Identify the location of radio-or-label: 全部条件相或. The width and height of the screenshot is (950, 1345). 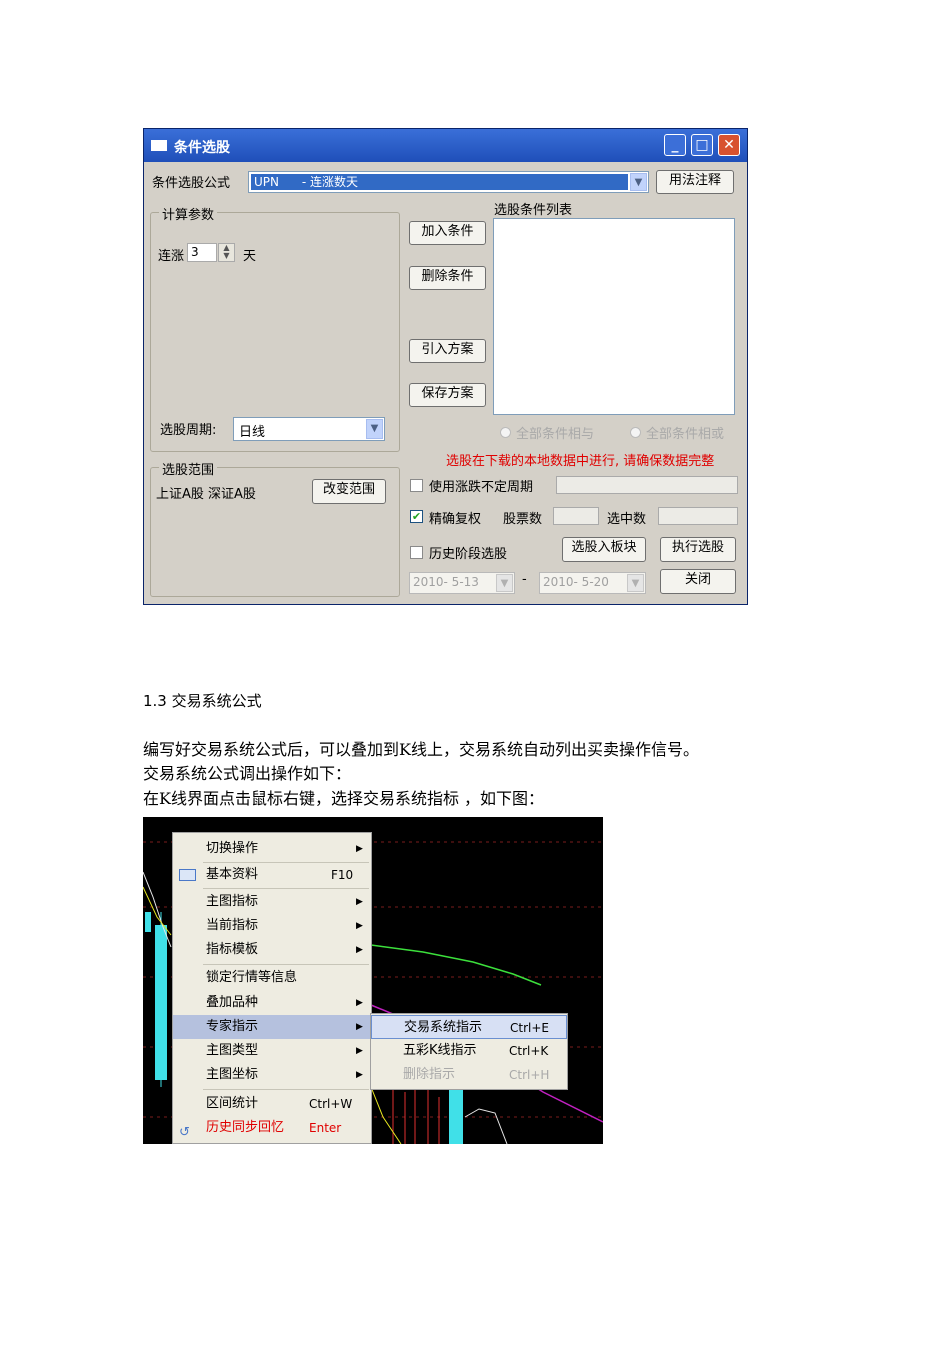
(685, 434).